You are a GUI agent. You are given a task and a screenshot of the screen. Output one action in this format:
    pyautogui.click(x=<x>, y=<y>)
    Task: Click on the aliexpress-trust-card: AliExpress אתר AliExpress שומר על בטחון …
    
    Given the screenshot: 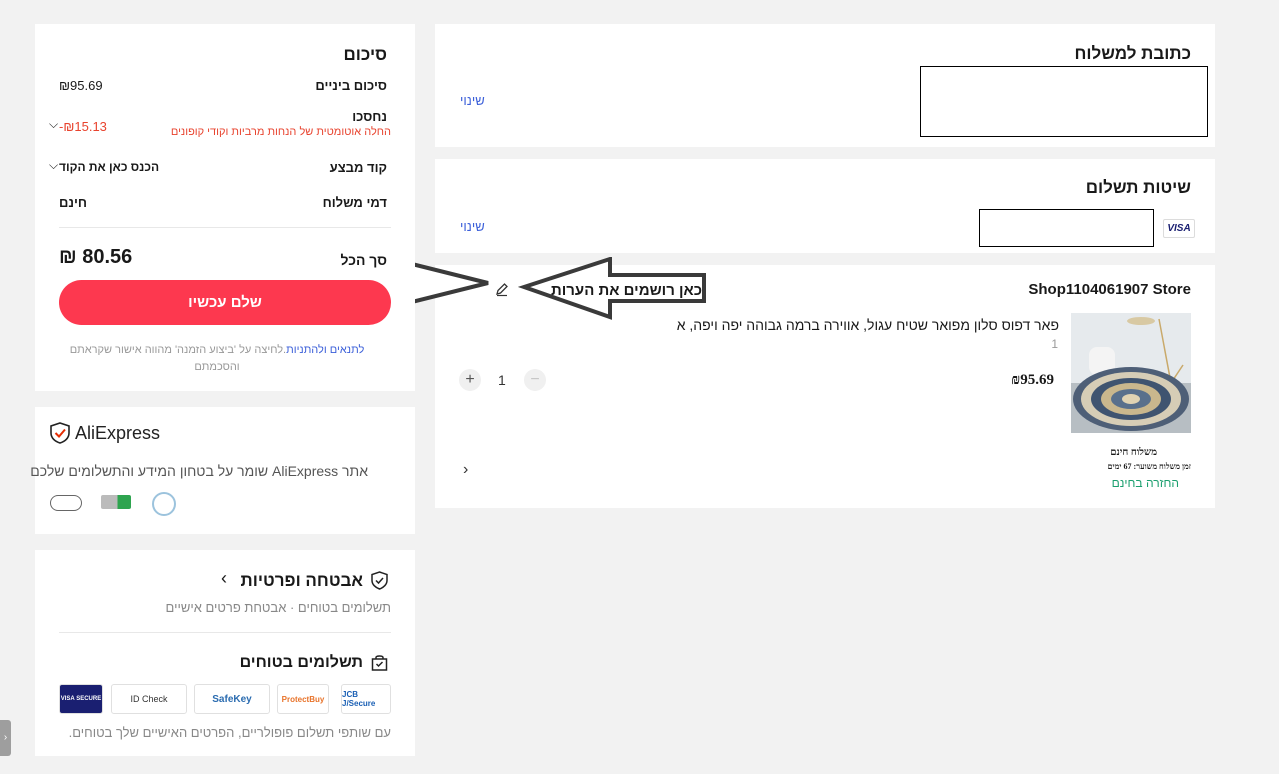 What is the action you would take?
    pyautogui.click(x=222, y=470)
    